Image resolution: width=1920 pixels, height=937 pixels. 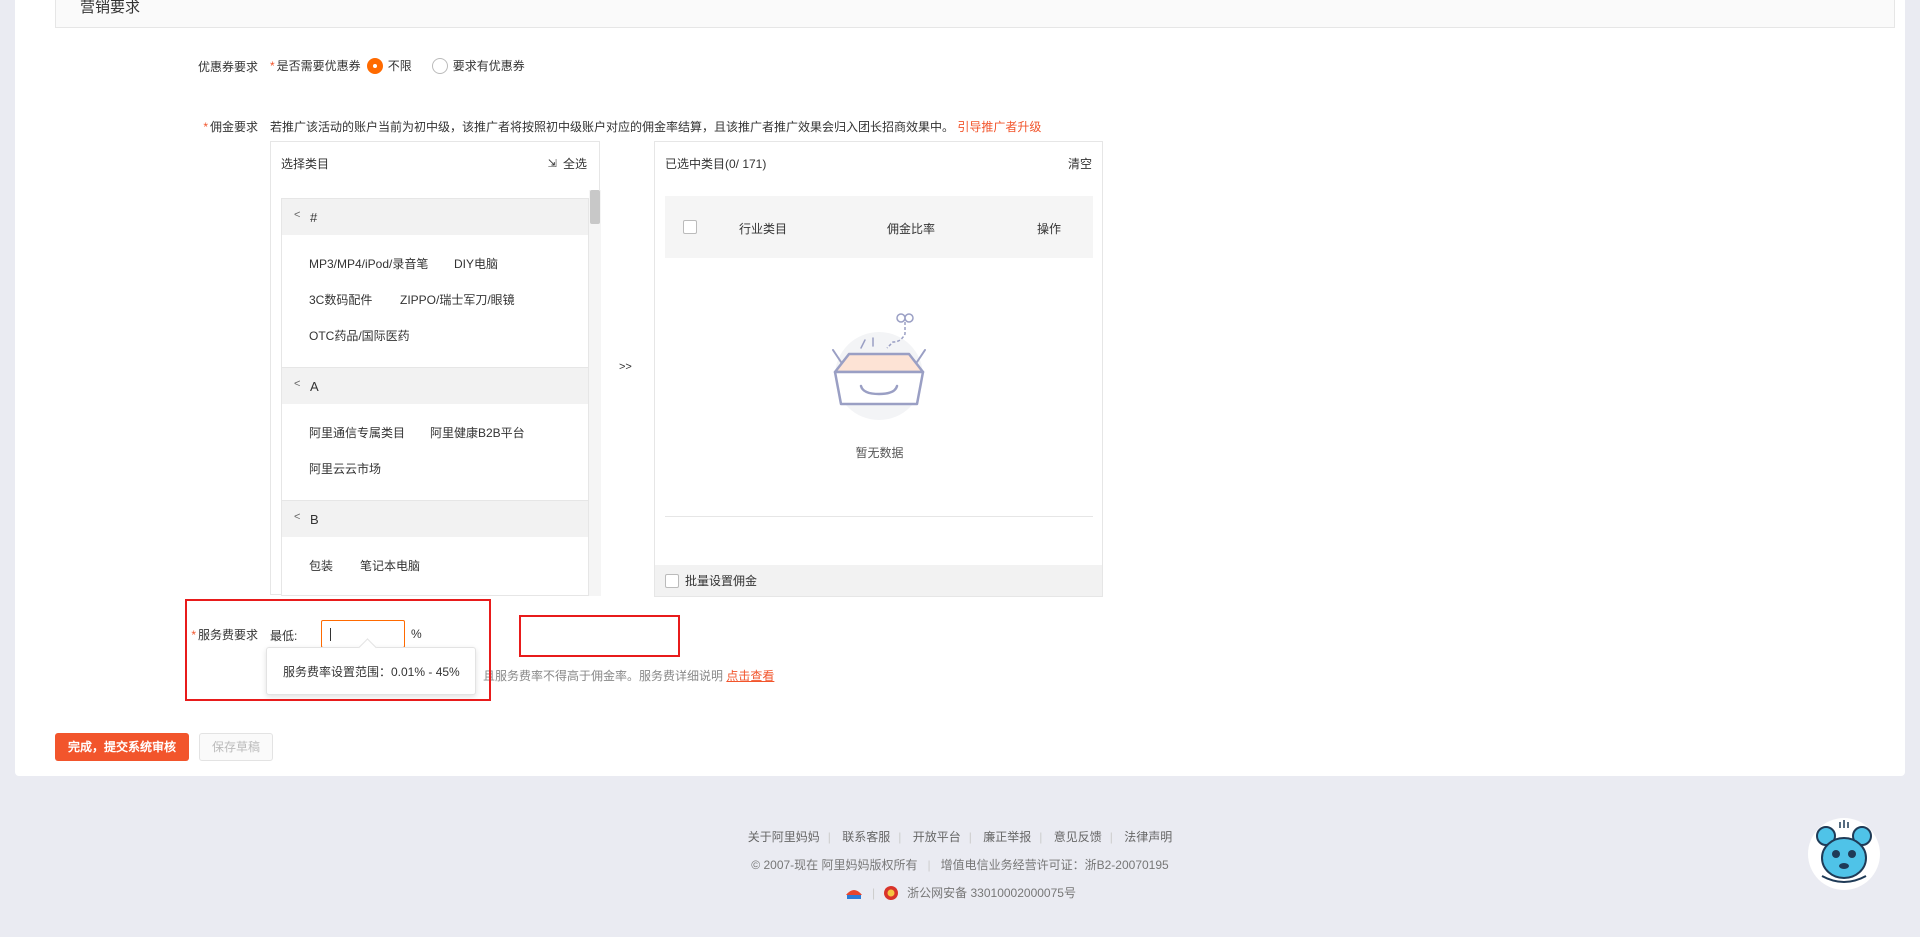 I want to click on category-item: DIY电脑, so click(x=476, y=263).